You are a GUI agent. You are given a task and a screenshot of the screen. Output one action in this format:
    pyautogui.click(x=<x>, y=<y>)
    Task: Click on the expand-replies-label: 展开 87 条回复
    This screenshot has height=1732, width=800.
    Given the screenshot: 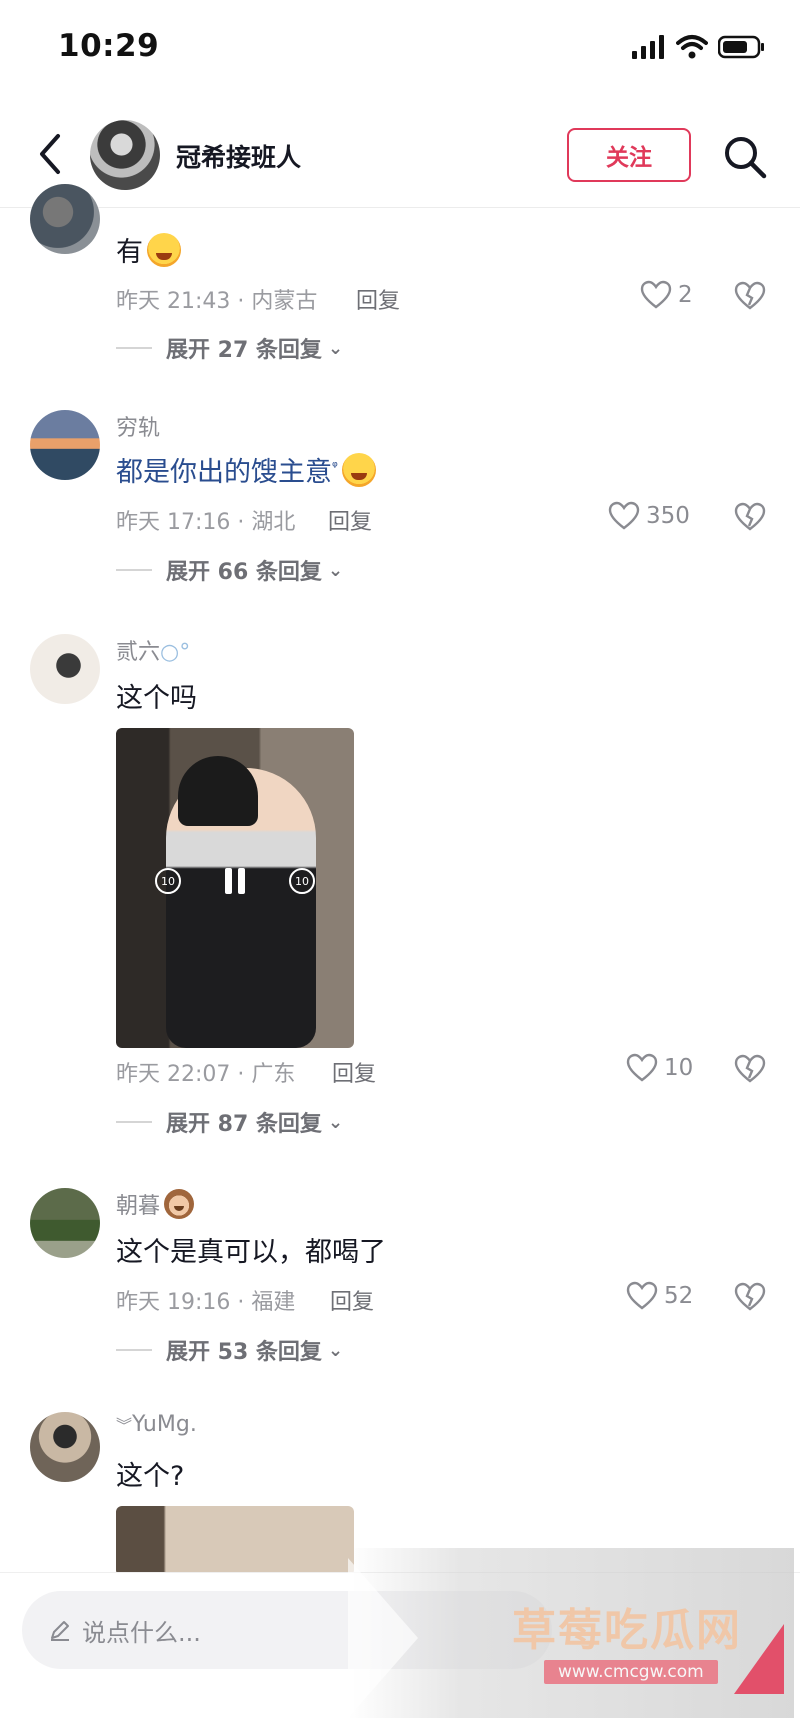 What is the action you would take?
    pyautogui.click(x=244, y=1124)
    